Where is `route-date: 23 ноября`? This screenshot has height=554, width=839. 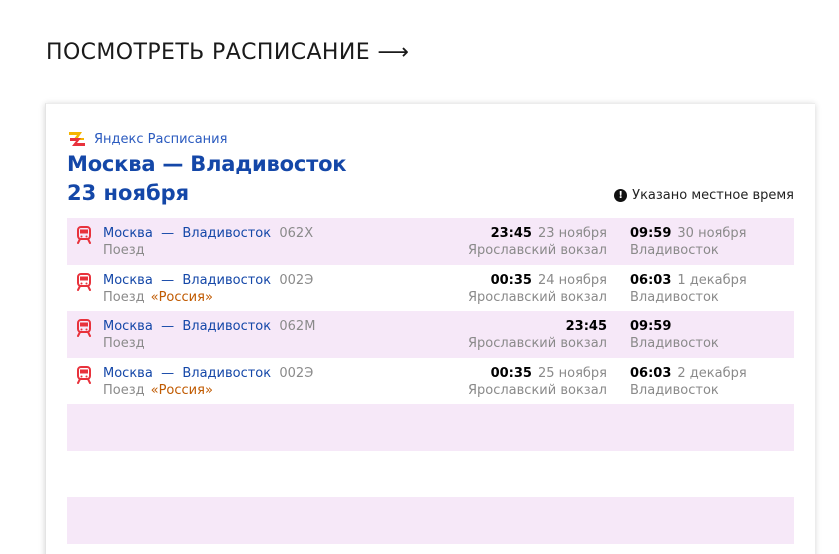 route-date: 23 ноября is located at coordinates (128, 193).